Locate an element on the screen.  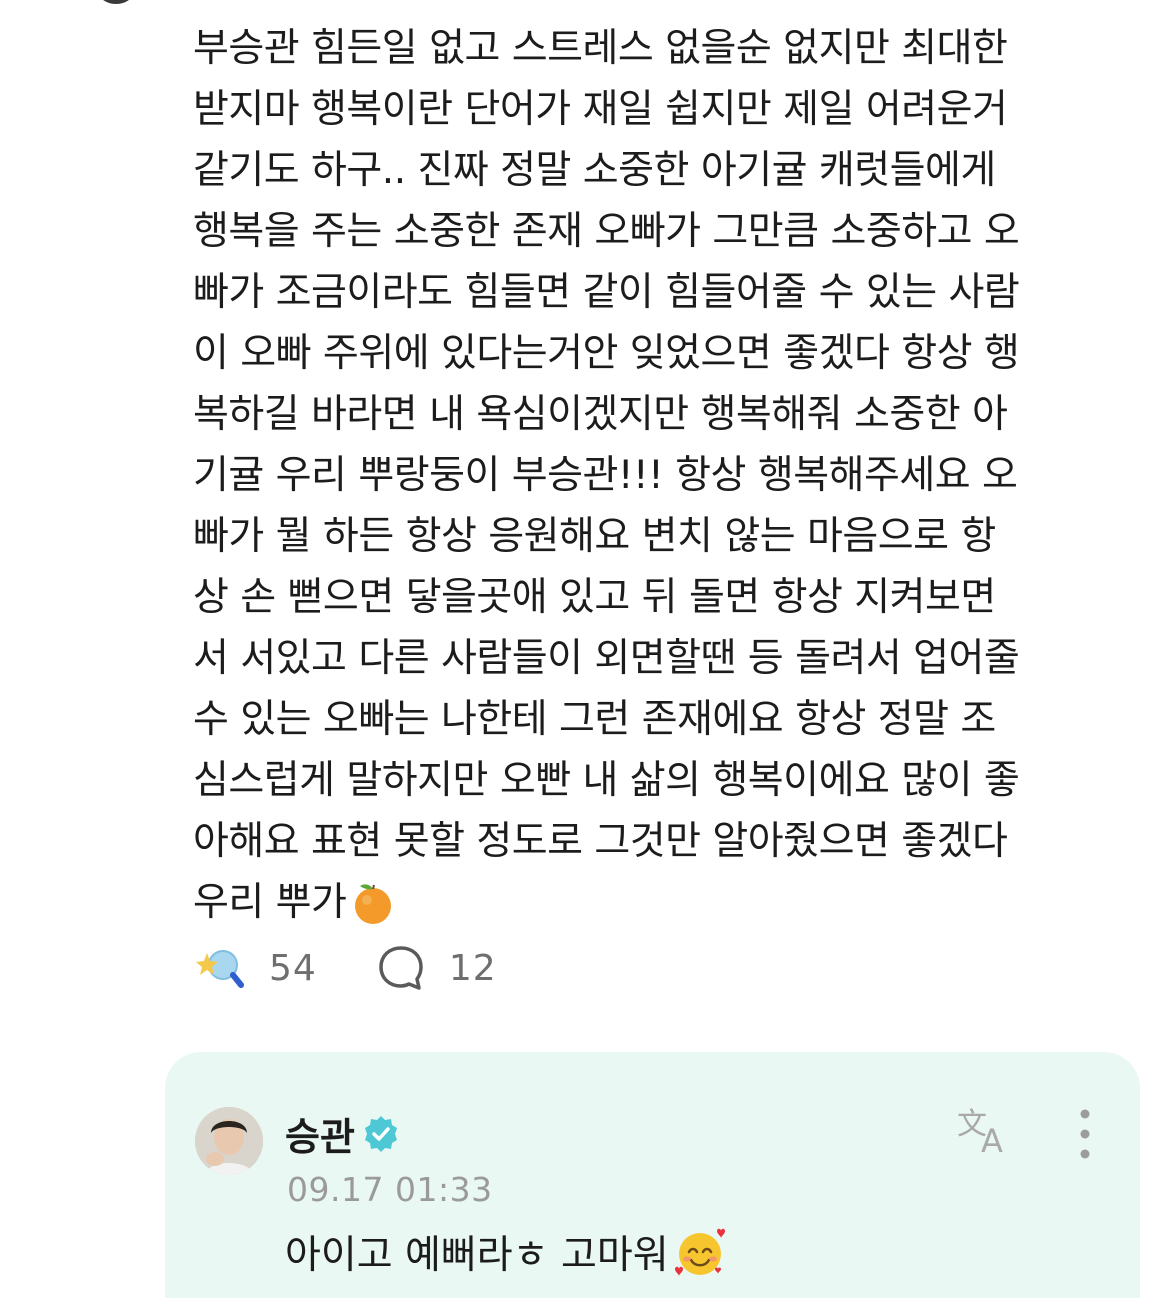
comment-button: 12 is located at coordinates (437, 968).